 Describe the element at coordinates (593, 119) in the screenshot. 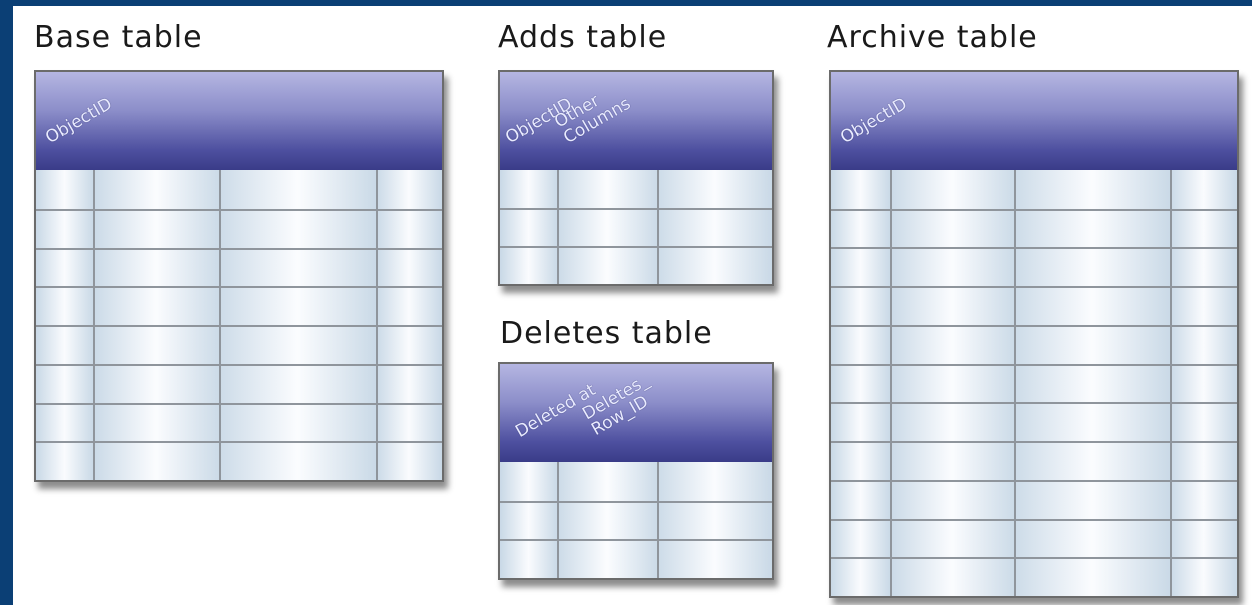

I see `adds-col-other-columns: Other Columns` at that location.